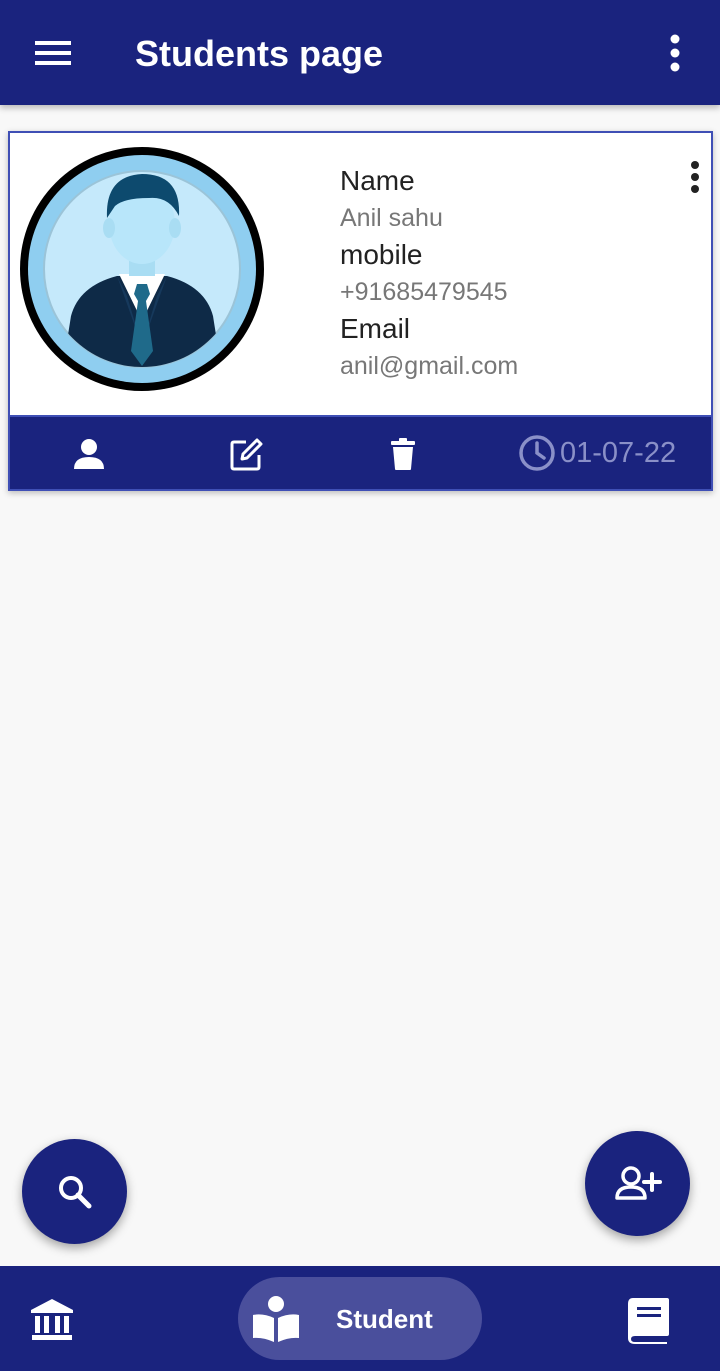 The image size is (720, 1371). Describe the element at coordinates (648, 1320) in the screenshot. I see `book-icon` at that location.